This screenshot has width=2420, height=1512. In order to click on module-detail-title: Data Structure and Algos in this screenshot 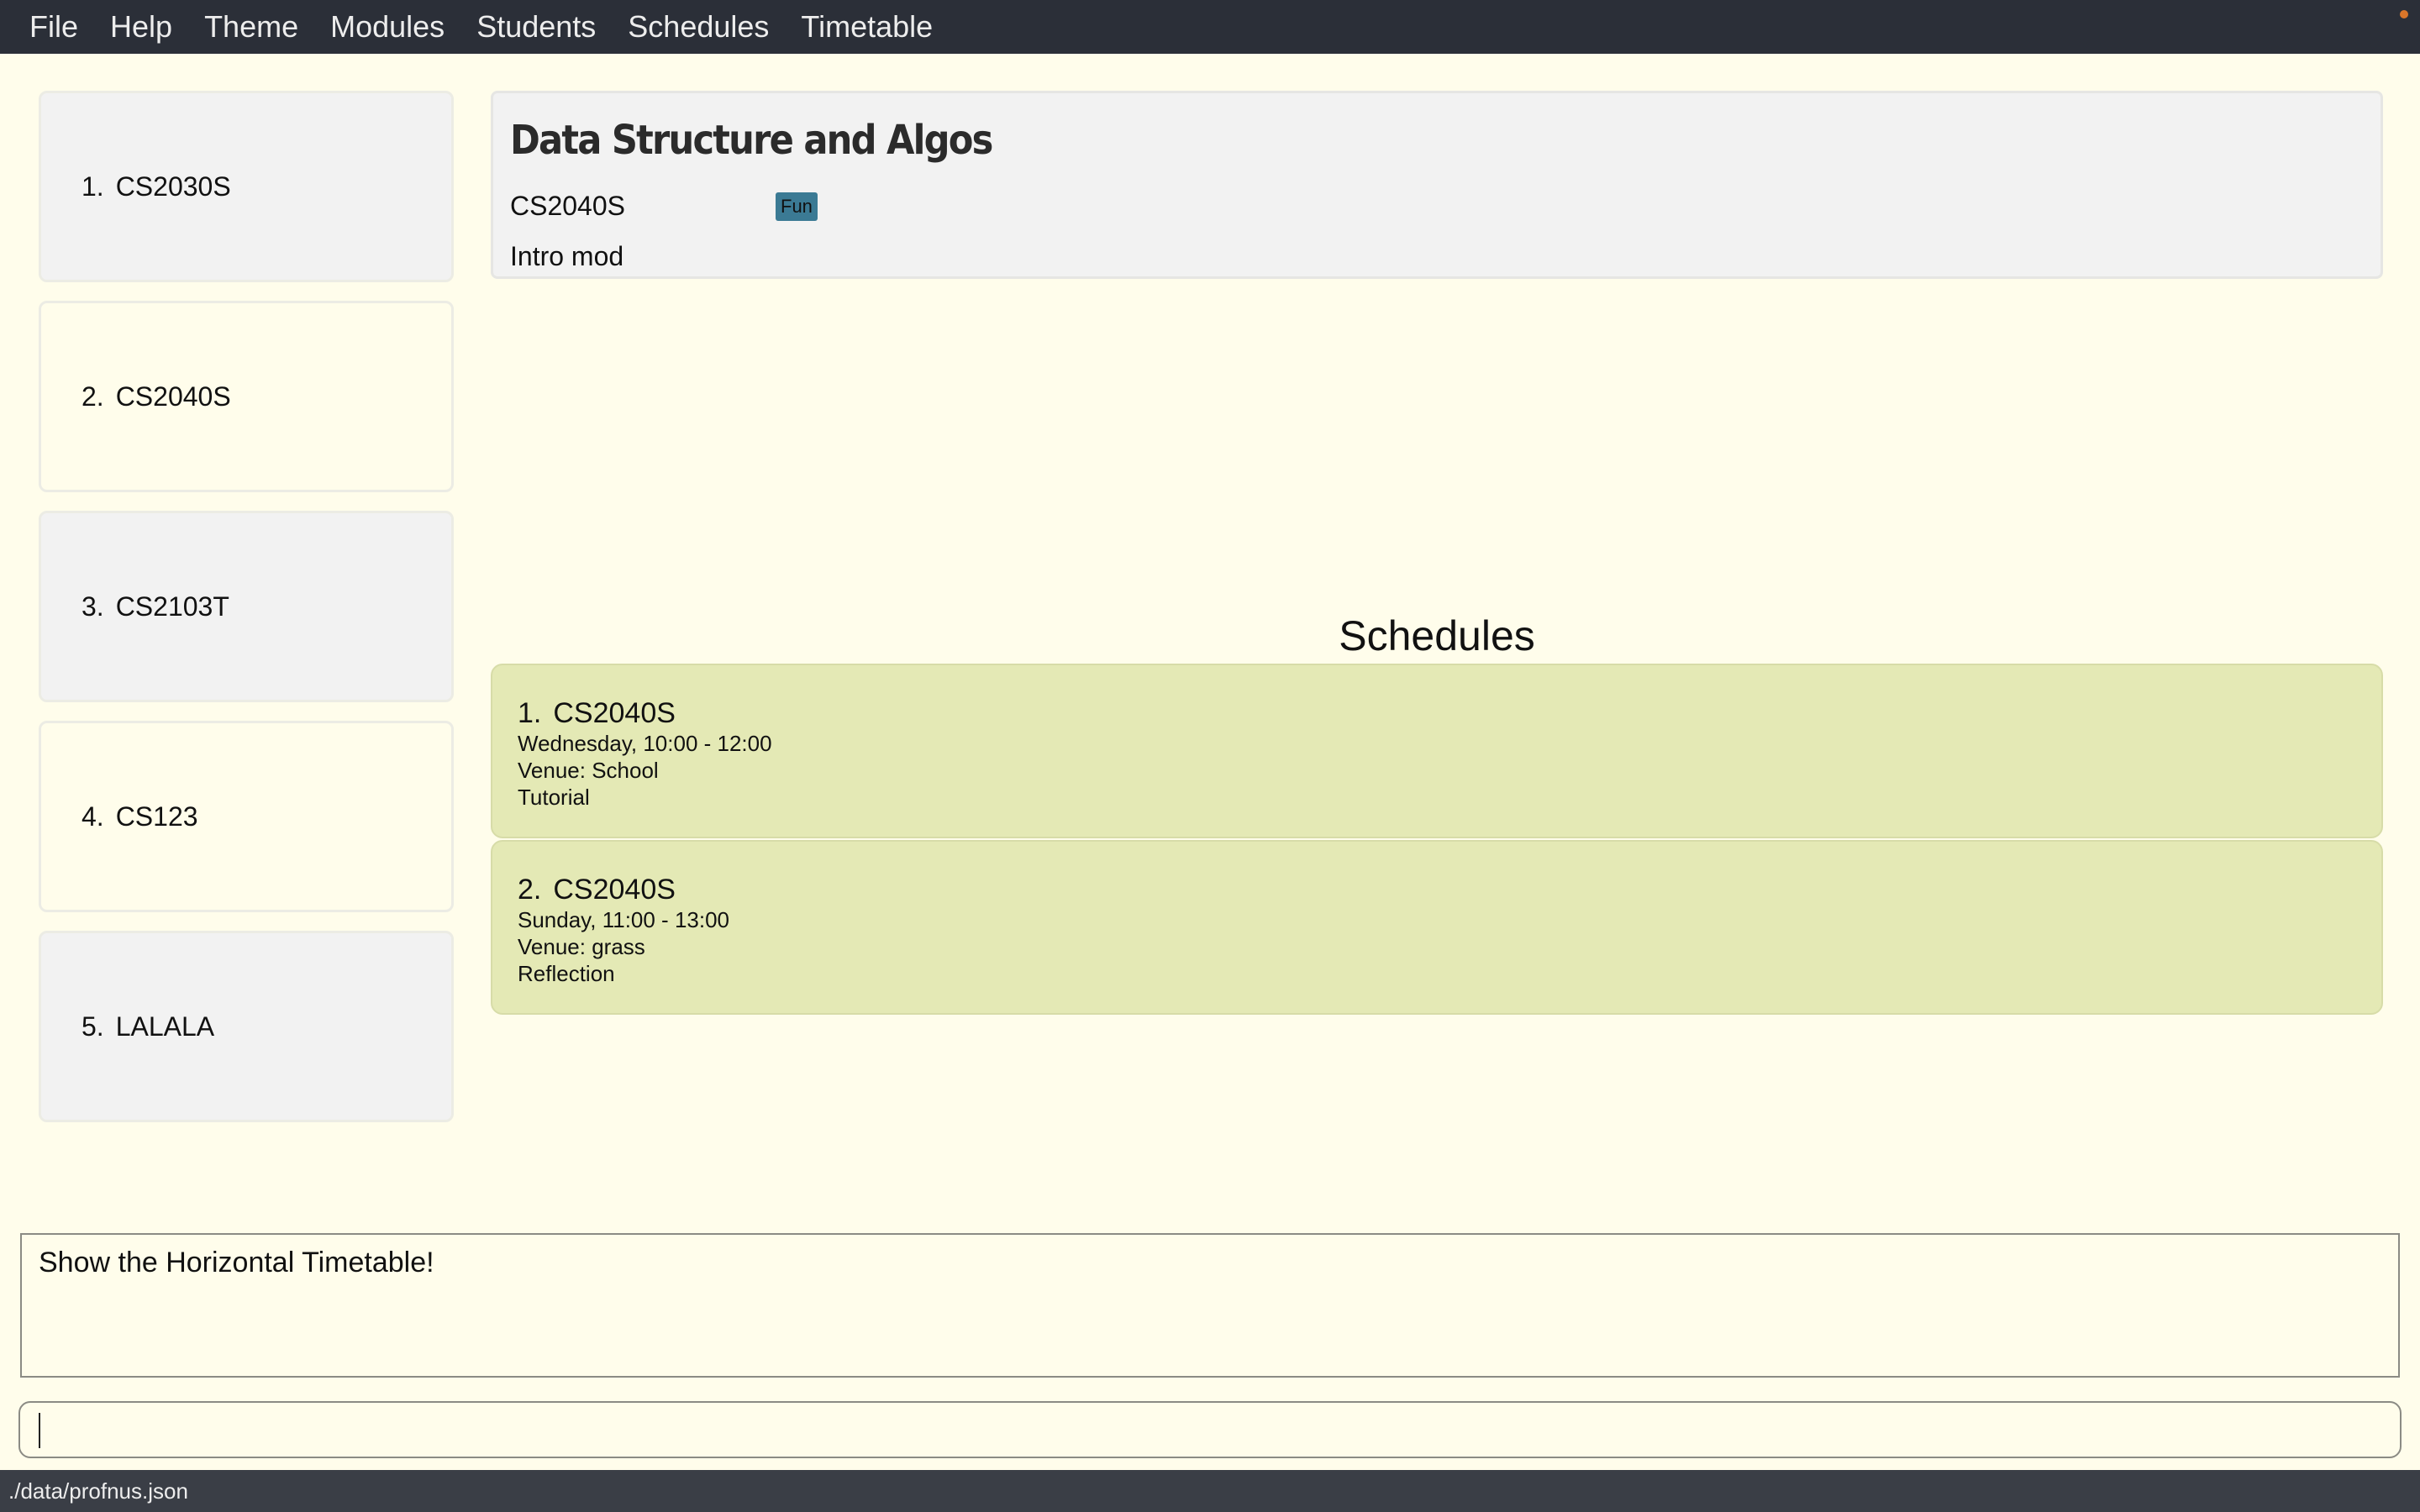, I will do `click(751, 140)`.